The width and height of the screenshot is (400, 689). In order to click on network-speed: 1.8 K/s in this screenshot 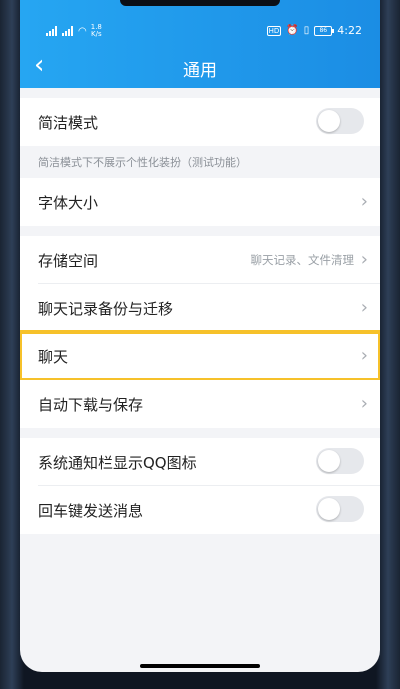, I will do `click(96, 30)`.